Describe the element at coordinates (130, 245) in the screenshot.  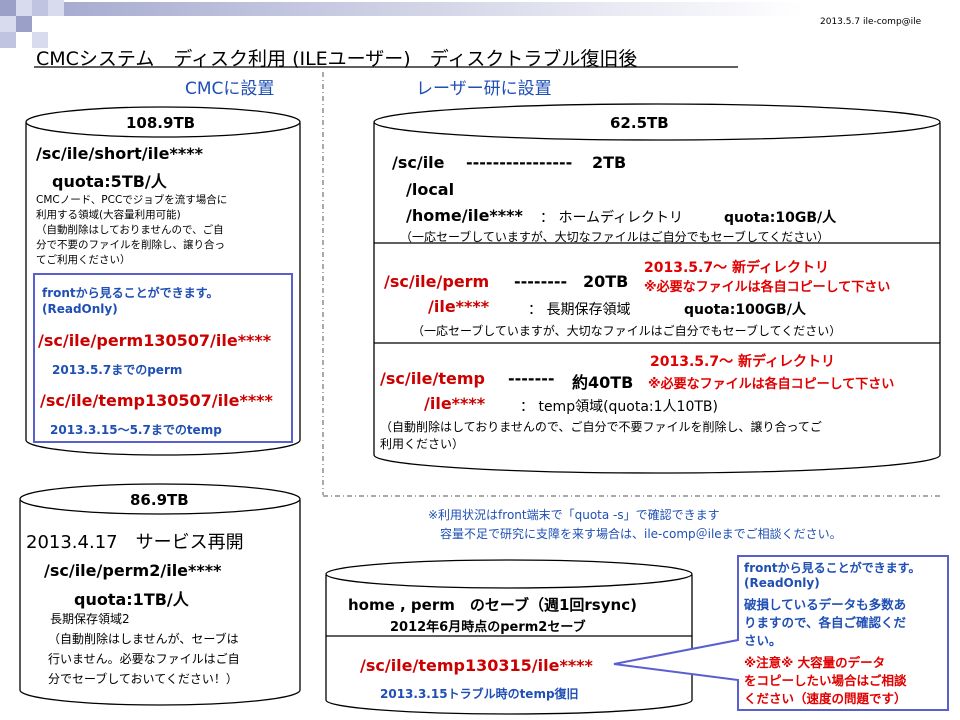
I see `cmc-desc-4: 分で不要のファイルを削除し、譲り合っ` at that location.